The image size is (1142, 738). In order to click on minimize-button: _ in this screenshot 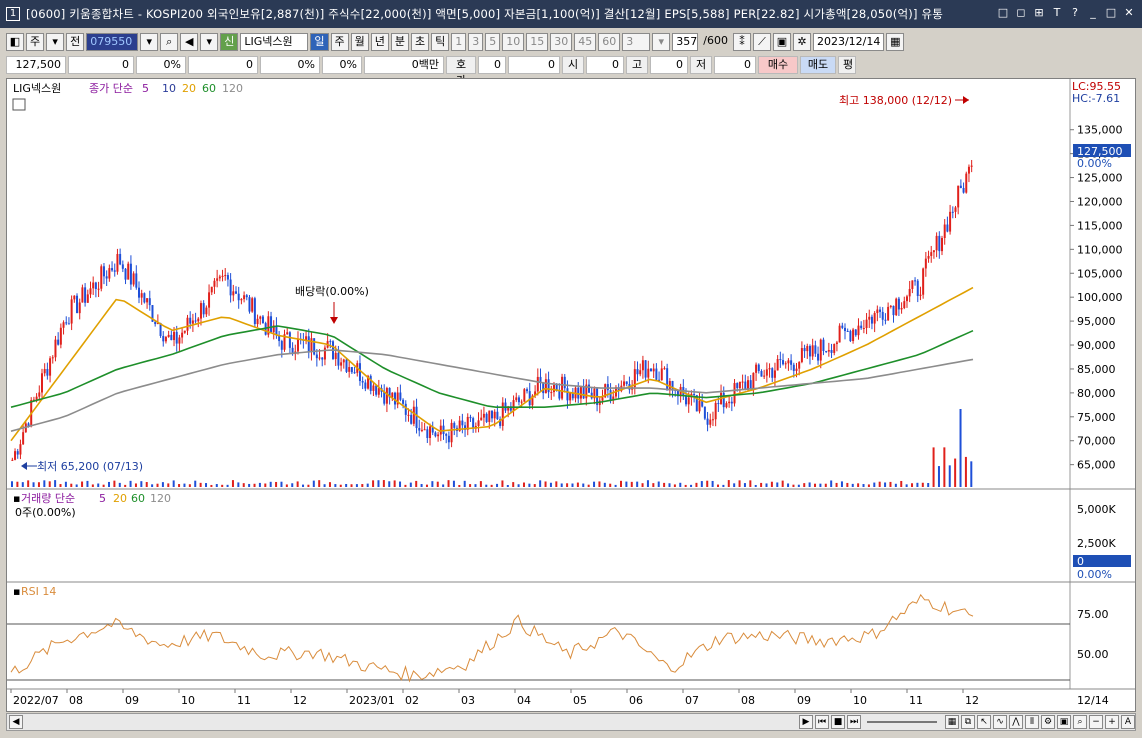, I will do `click(1093, 13)`.